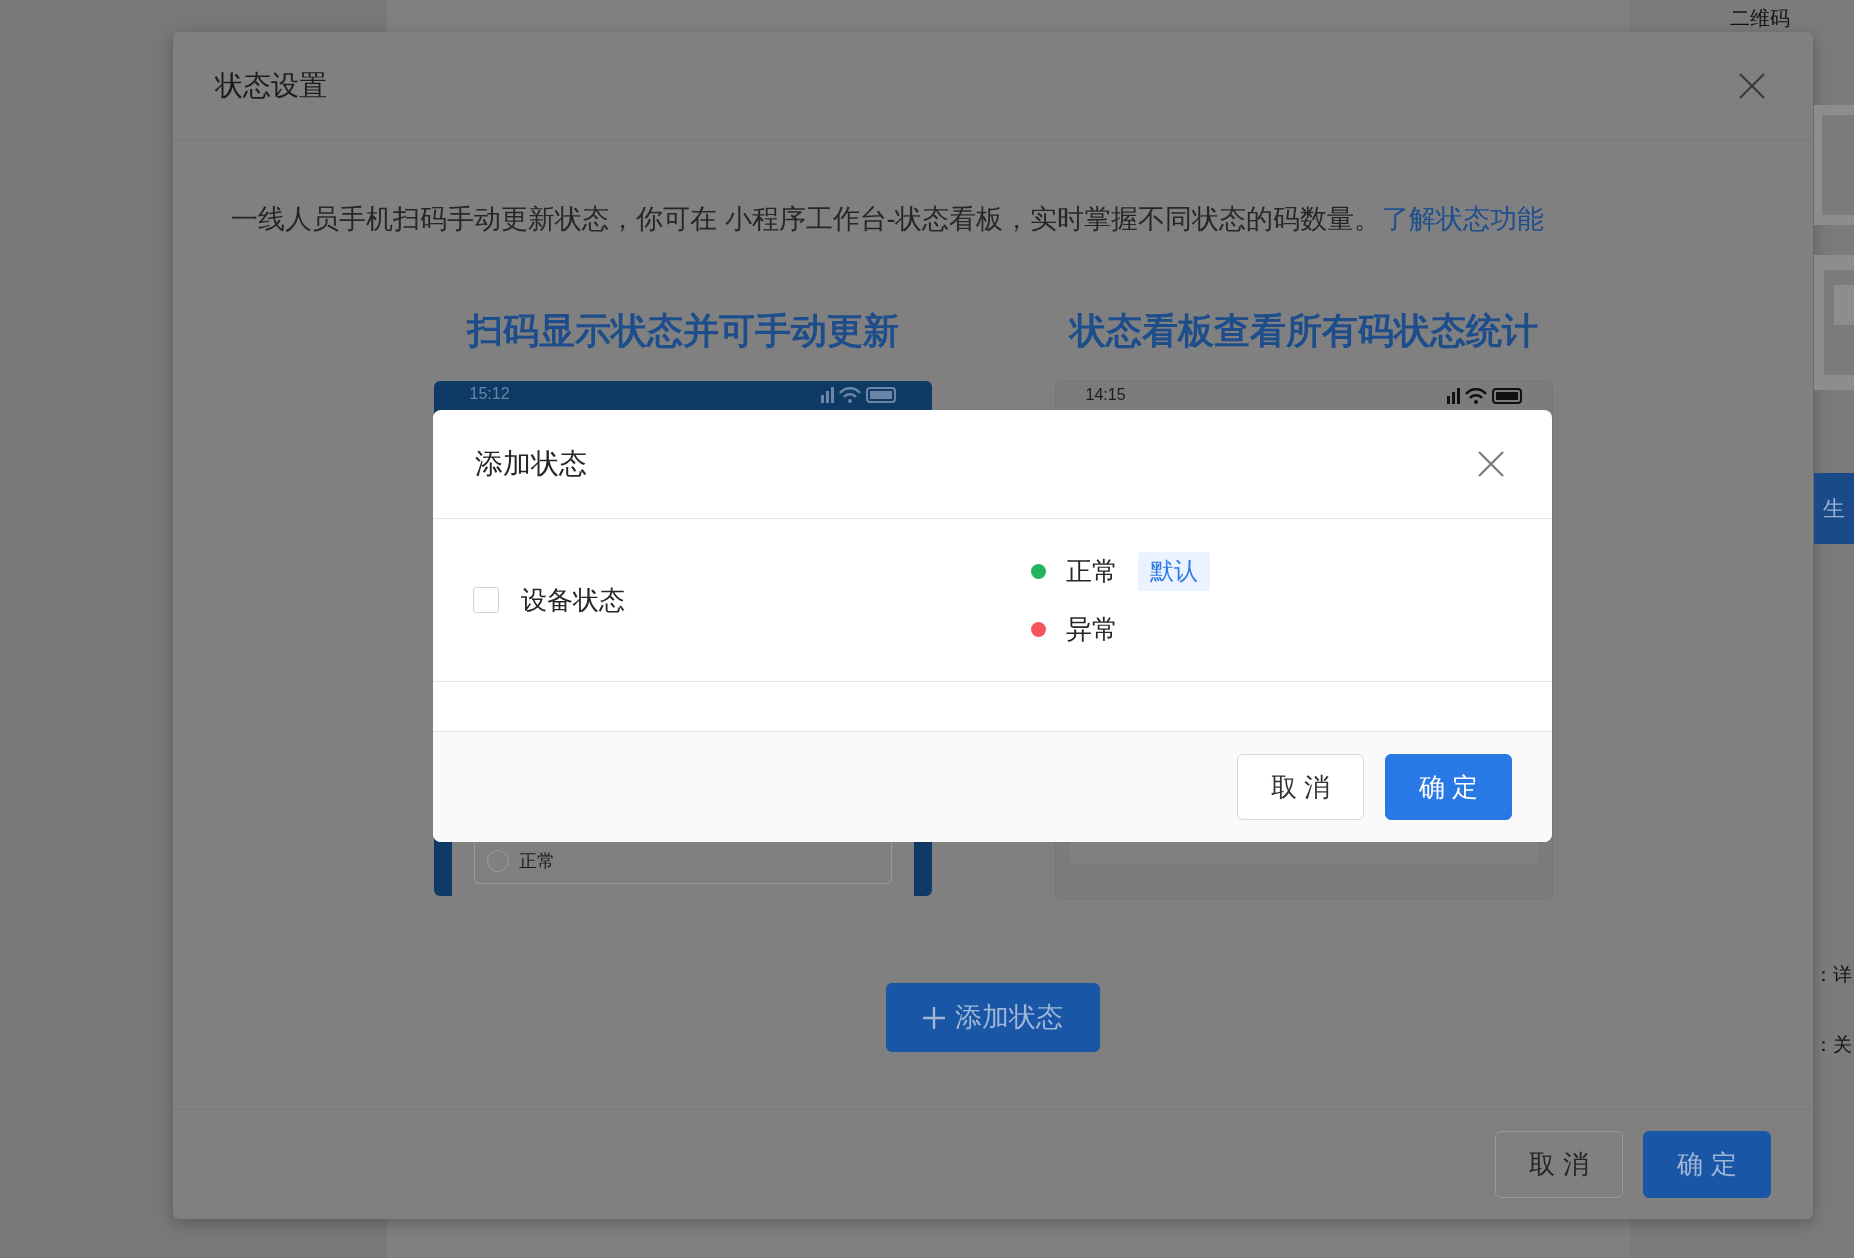 The width and height of the screenshot is (1854, 1258). What do you see at coordinates (682, 331) in the screenshot?
I see `preview-heading: 扫码显示状态并可手动更新` at bounding box center [682, 331].